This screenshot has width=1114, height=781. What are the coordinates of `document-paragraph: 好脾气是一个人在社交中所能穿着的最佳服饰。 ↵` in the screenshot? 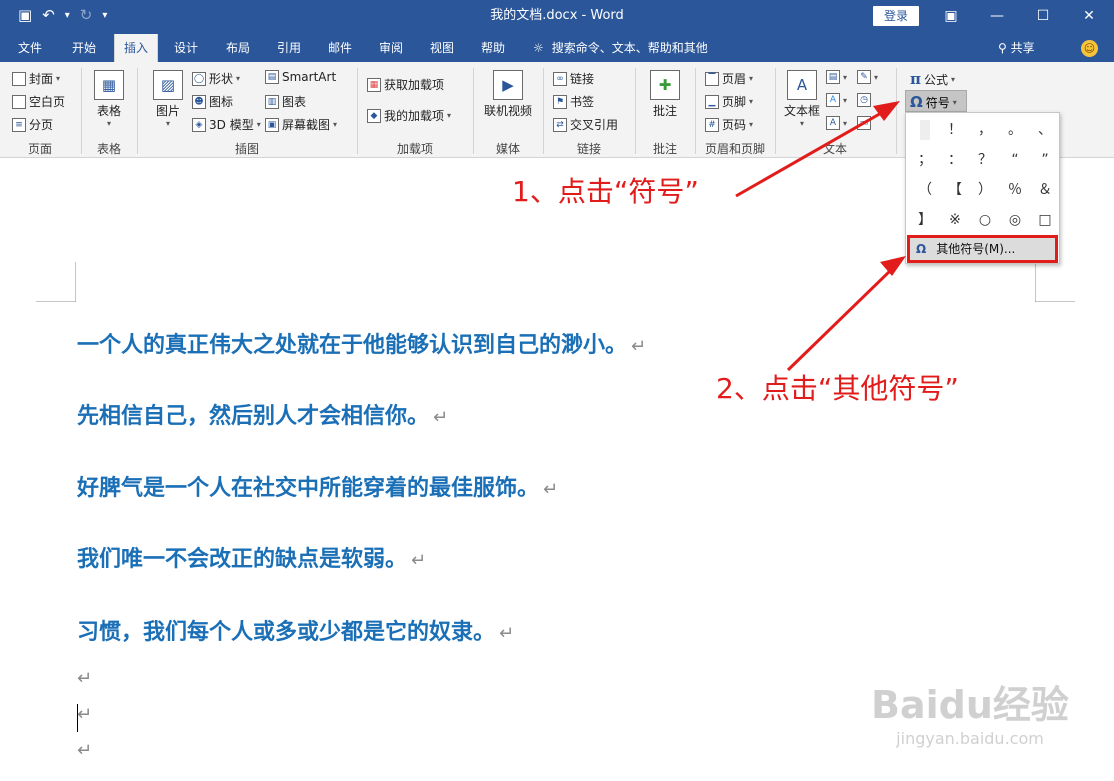 It's located at (317, 486).